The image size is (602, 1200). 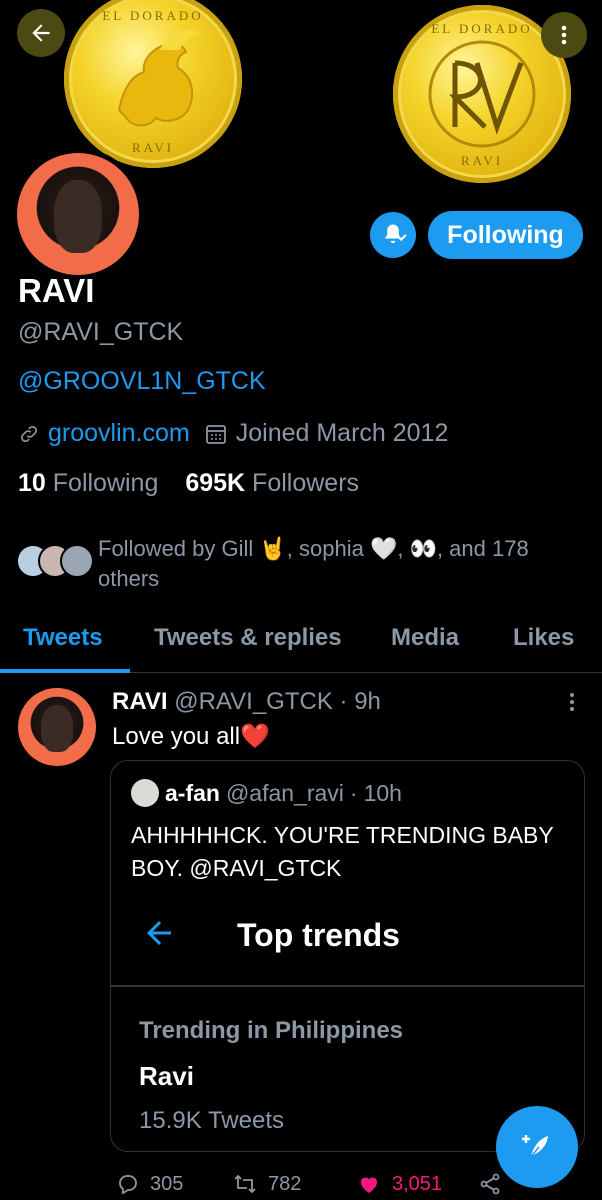 I want to click on compose-tweet-button, so click(x=537, y=1147).